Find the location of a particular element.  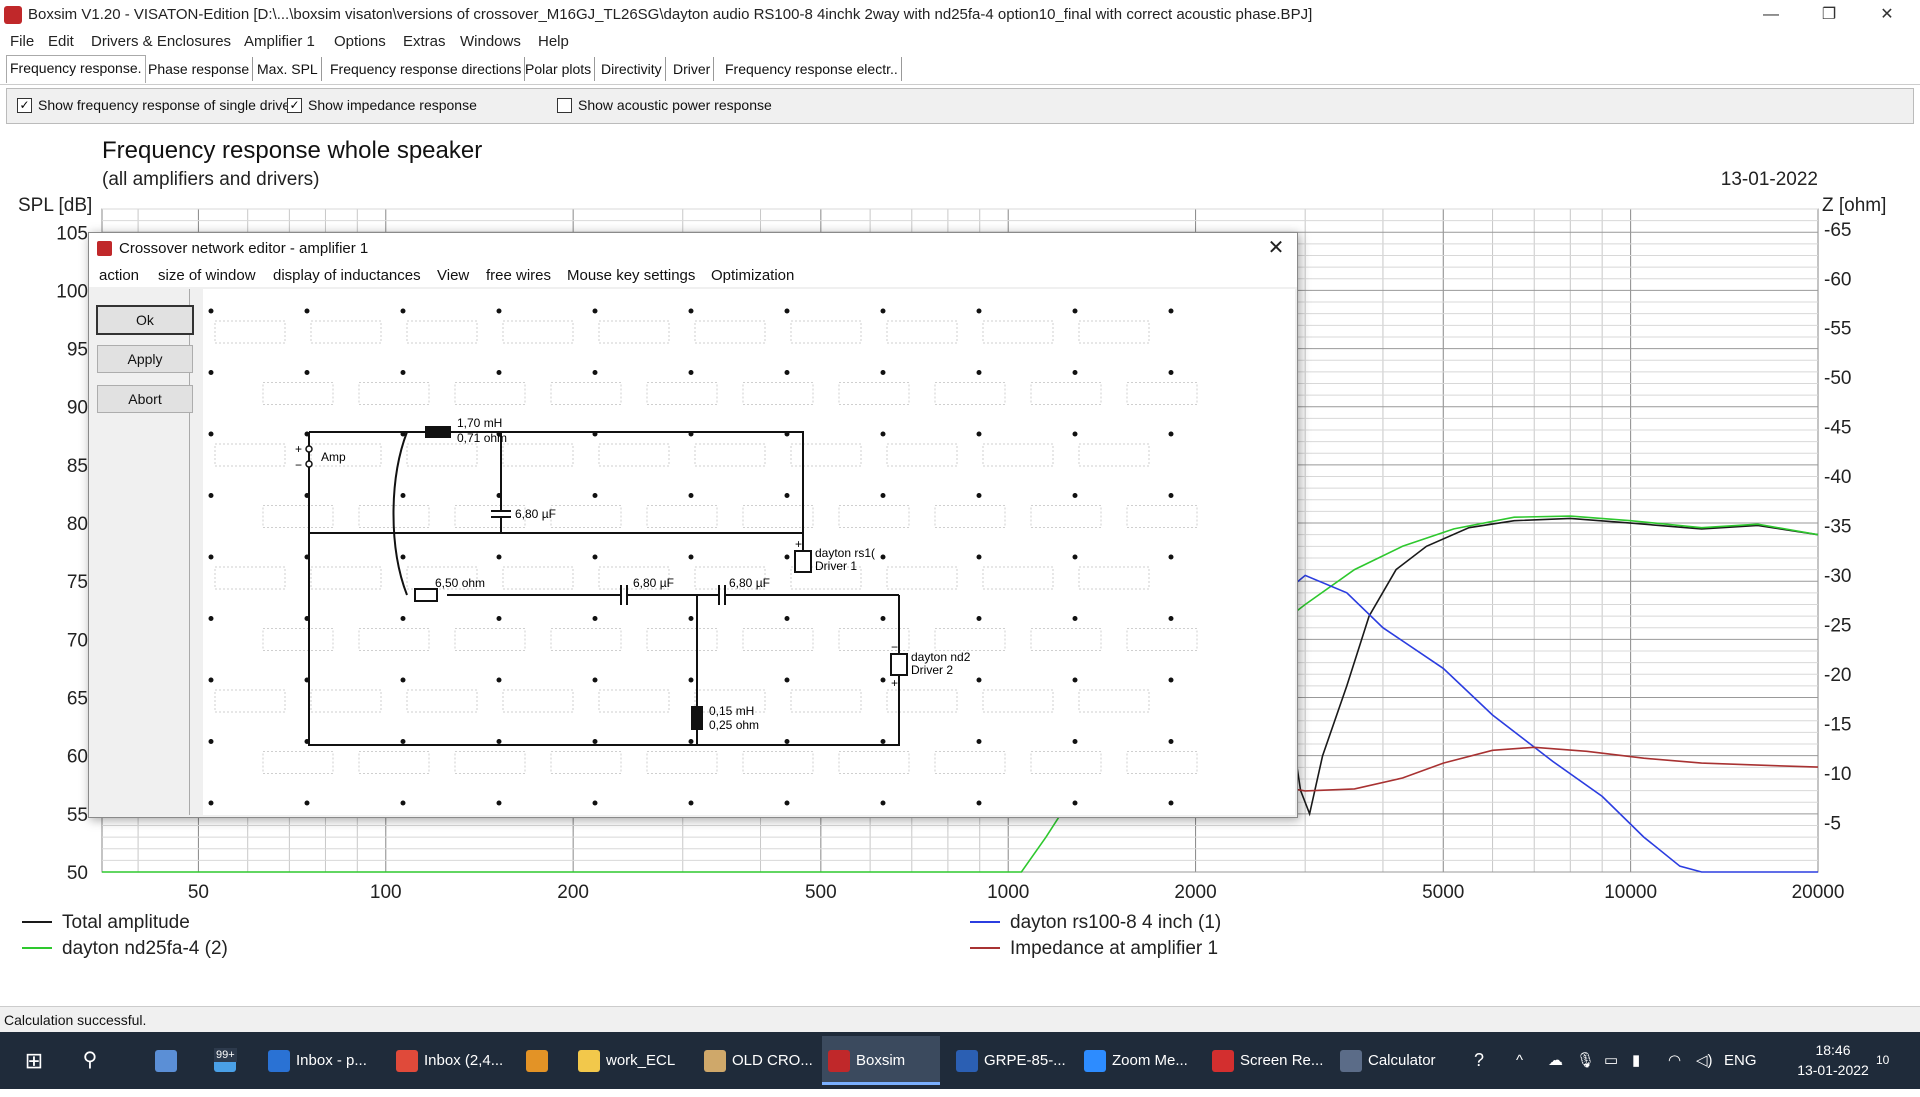

dialog-menu-optimization: Optimization is located at coordinates (752, 275).